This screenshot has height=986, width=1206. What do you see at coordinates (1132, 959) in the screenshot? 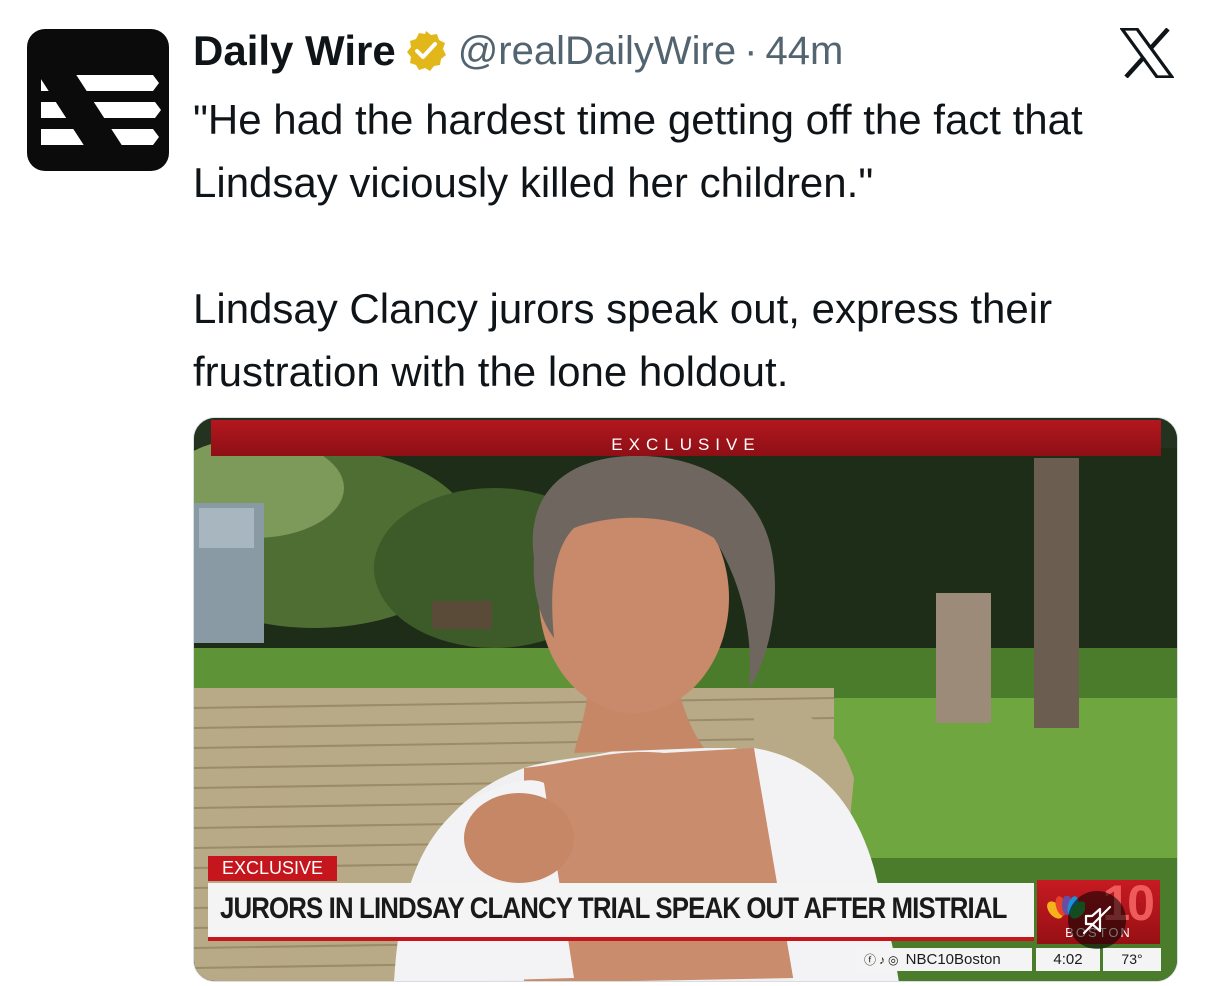
I see `broadcast-temperature: 73°` at bounding box center [1132, 959].